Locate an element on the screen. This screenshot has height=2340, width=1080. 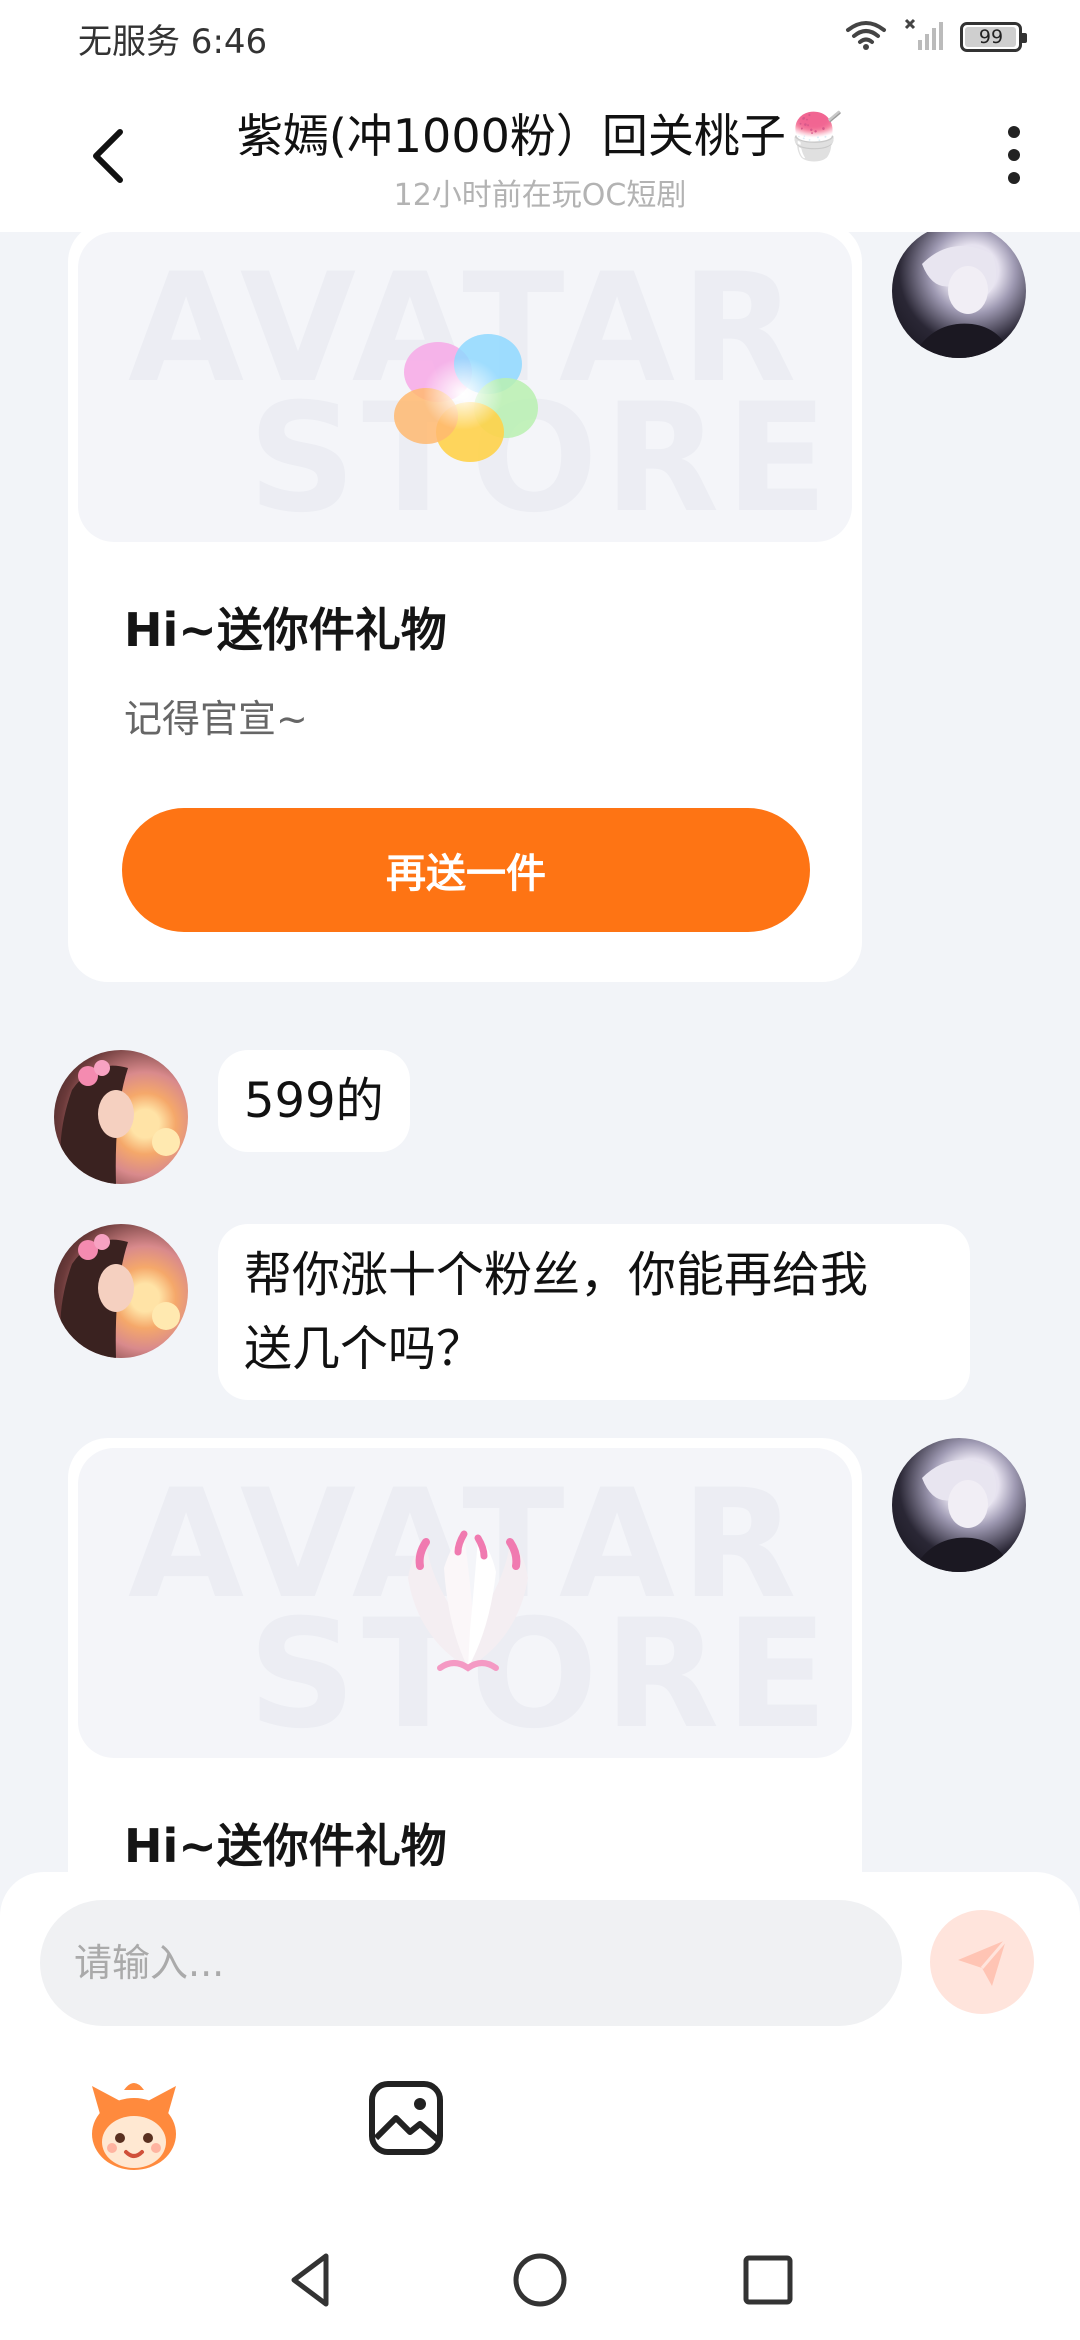
wifi-icon is located at coordinates (866, 37).